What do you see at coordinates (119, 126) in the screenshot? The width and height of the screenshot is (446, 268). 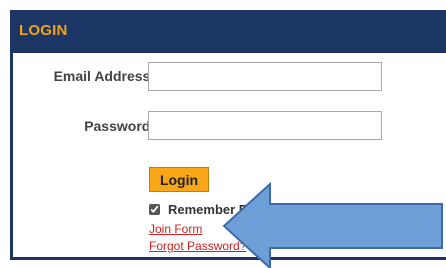 I see `password-label: Password:` at bounding box center [119, 126].